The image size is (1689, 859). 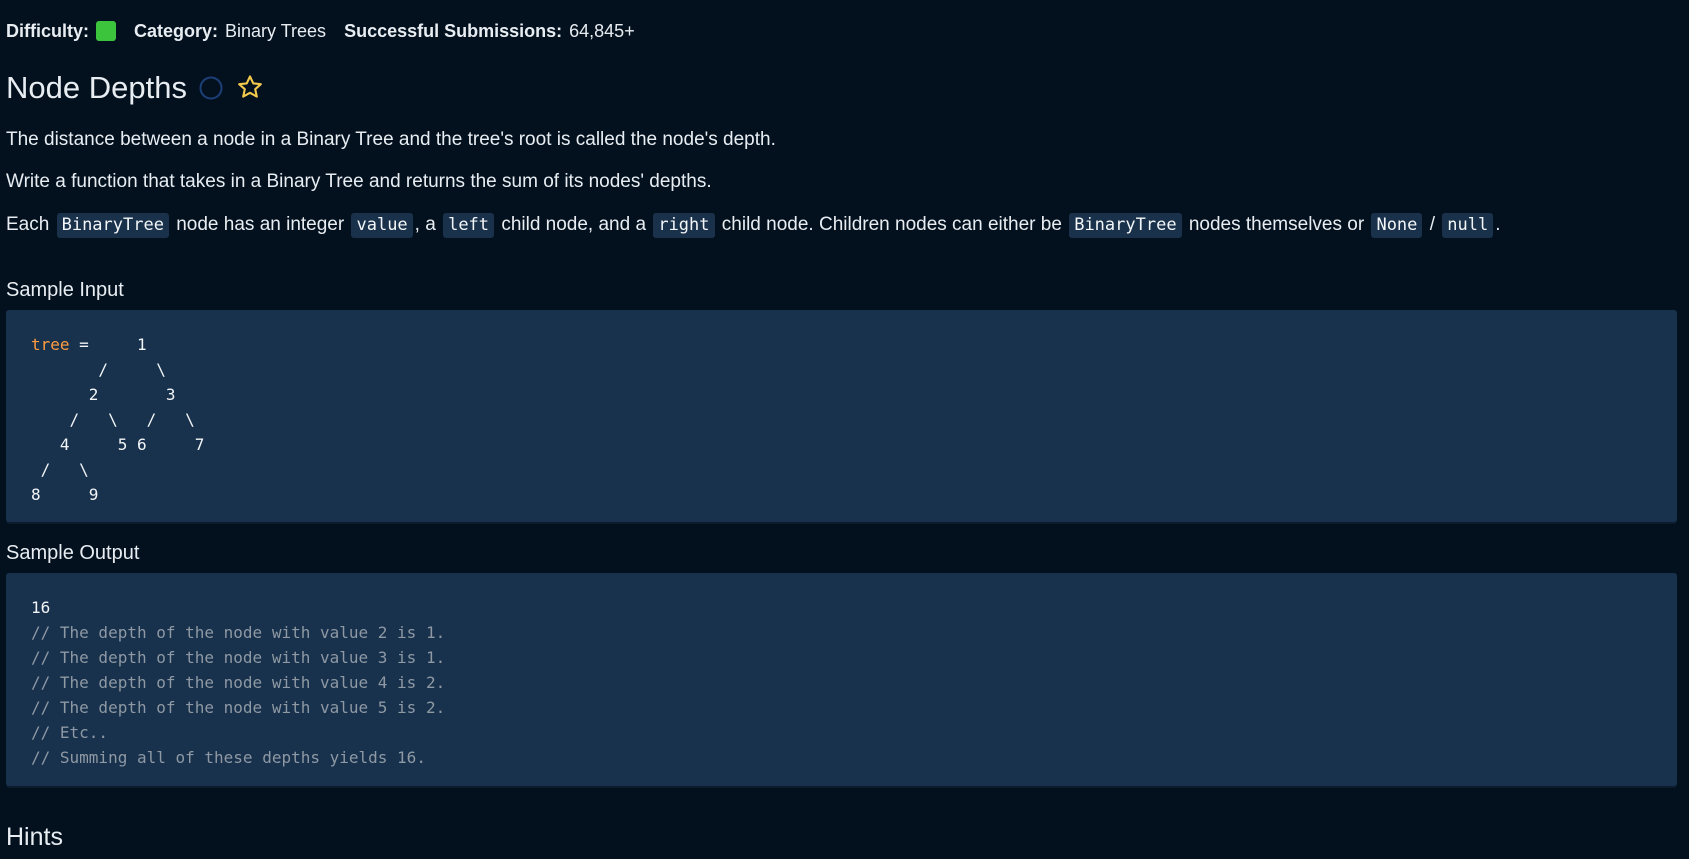 I want to click on difficulty-group: Difficulty:, so click(x=61, y=31).